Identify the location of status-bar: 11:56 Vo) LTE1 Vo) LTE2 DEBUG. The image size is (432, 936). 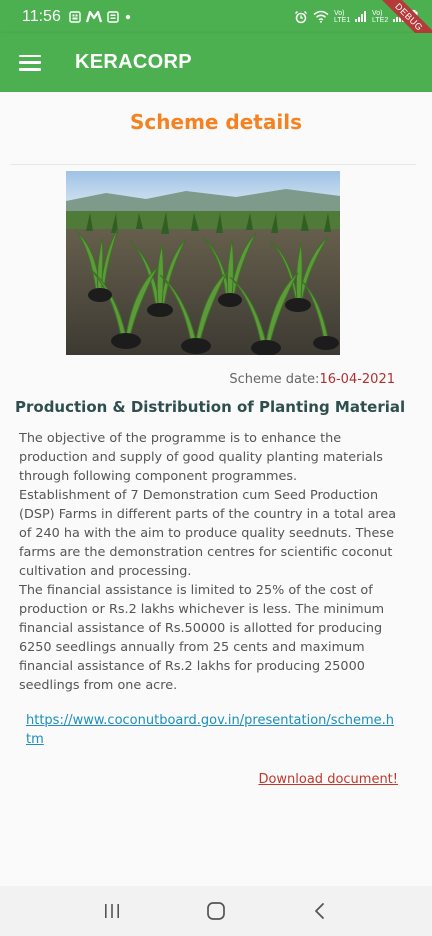
(216, 27).